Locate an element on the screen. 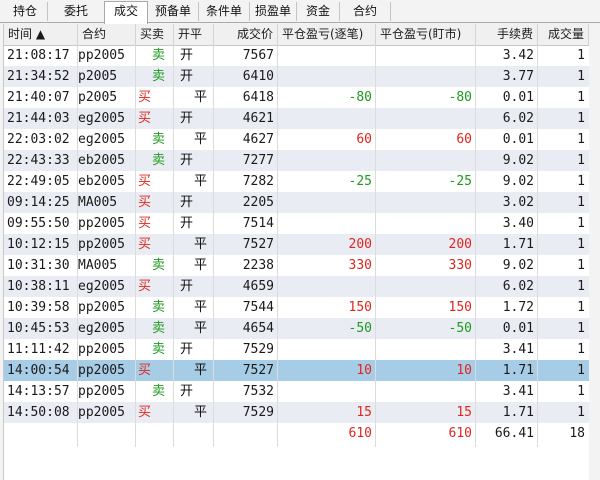 This screenshot has height=480, width=600. cell-time: 09:14:25 is located at coordinates (38, 202).